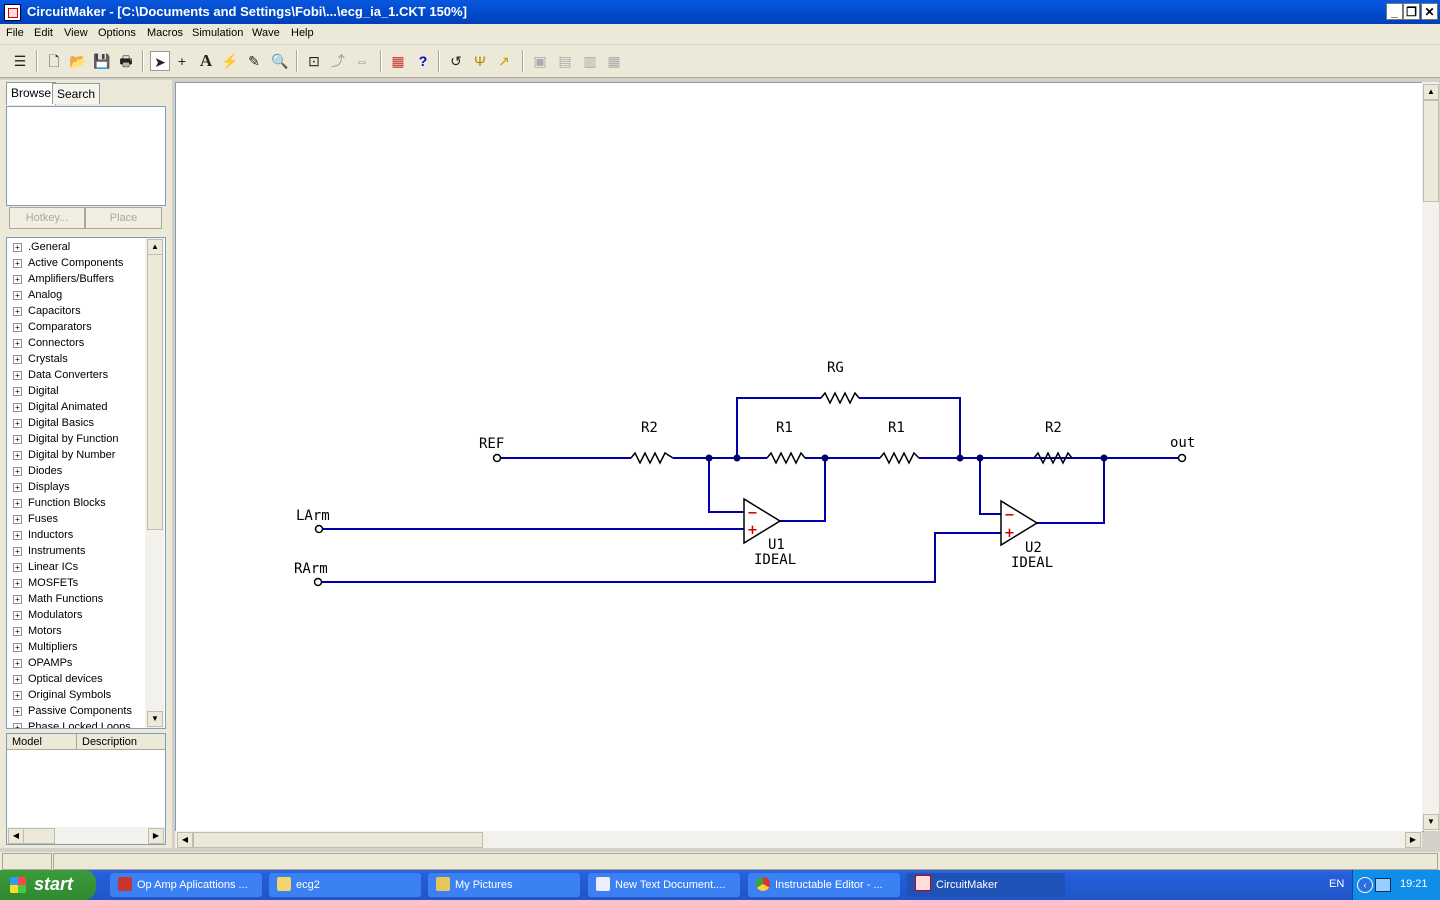  What do you see at coordinates (64, 455) in the screenshot?
I see `library-item: + Digital by Number` at bounding box center [64, 455].